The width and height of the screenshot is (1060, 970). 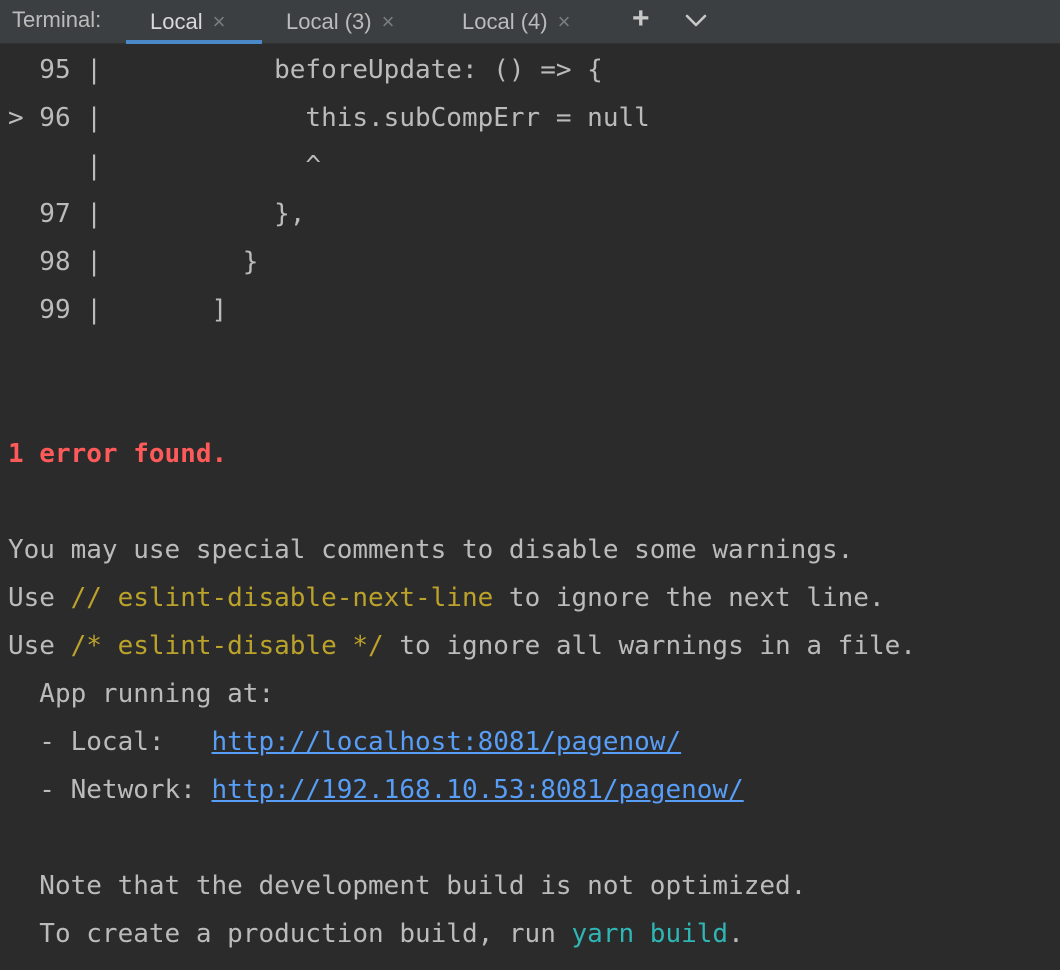 What do you see at coordinates (227, 646) in the screenshot?
I see `eslint-directive: /* eslint-disable */` at bounding box center [227, 646].